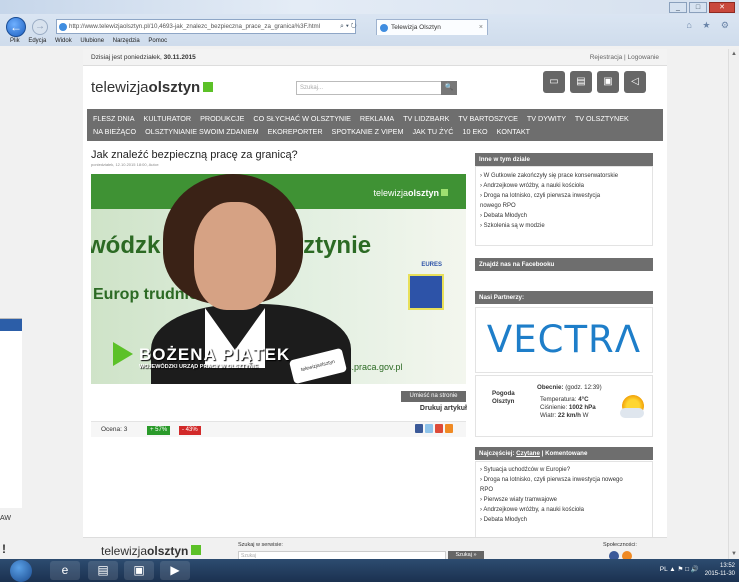 This screenshot has width=739, height=582. What do you see at coordinates (466, 555) in the screenshot?
I see `footer-search-button: Szukaj »` at bounding box center [466, 555].